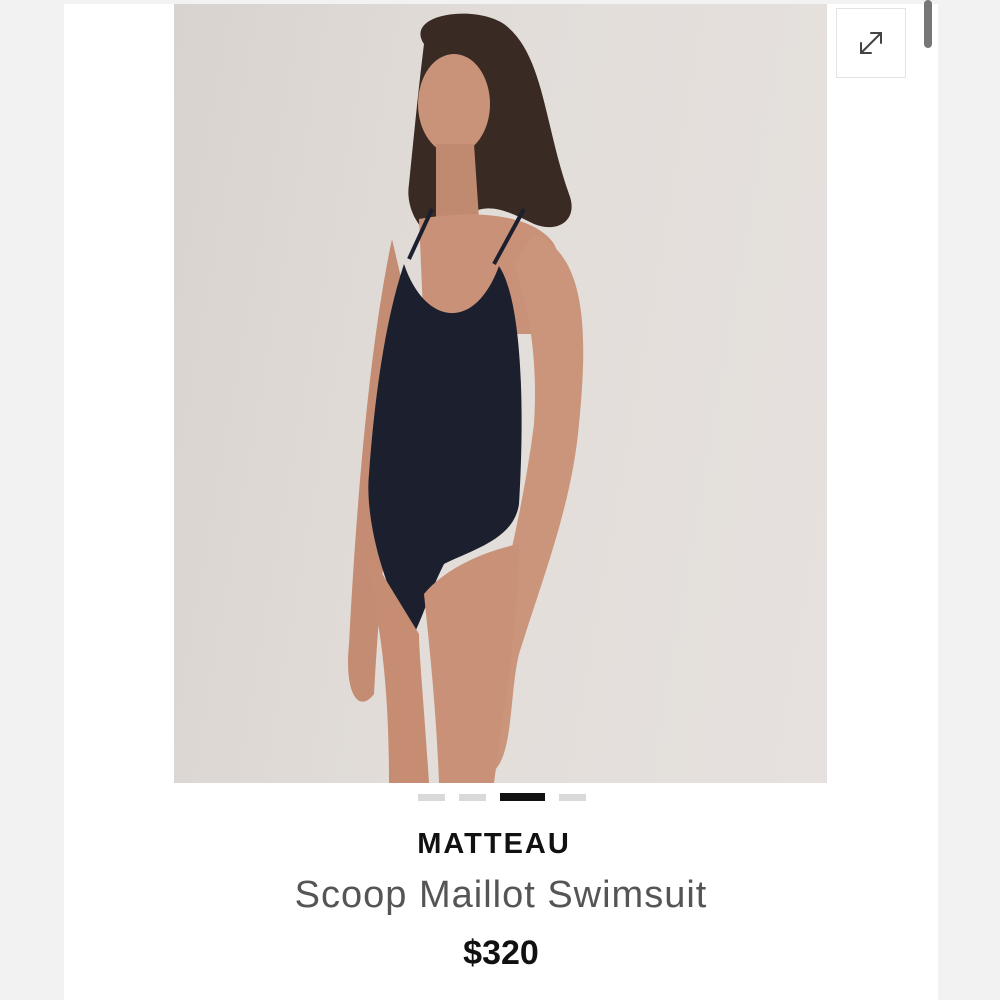 The height and width of the screenshot is (1000, 1000). Describe the element at coordinates (928, 24) in the screenshot. I see `scrollbar-thumb` at that location.